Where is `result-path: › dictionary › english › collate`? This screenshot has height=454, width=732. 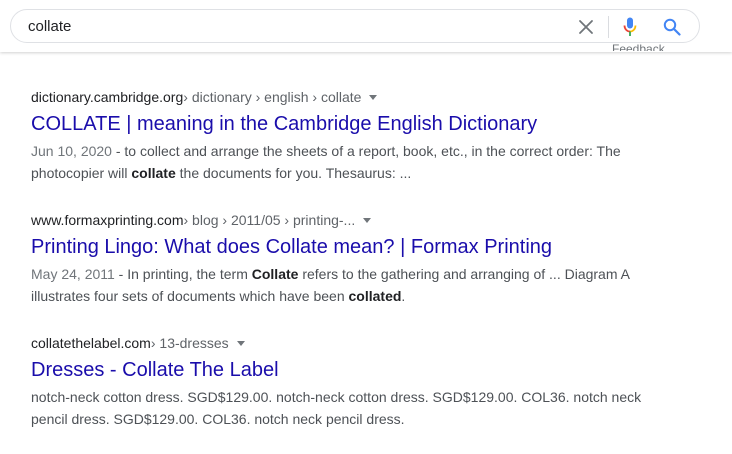
result-path: › dictionary › english › collate is located at coordinates (272, 97).